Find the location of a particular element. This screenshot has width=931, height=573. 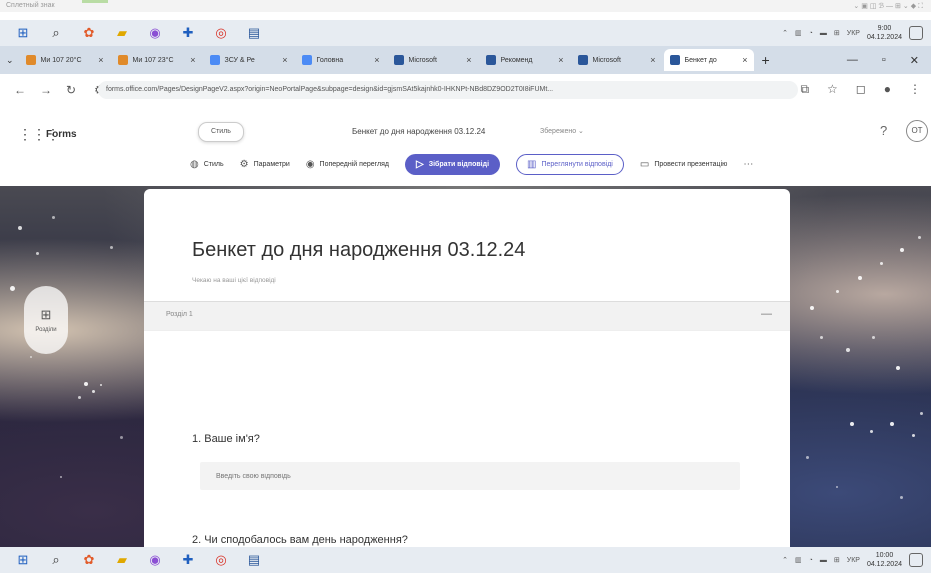

back-icon: ← is located at coordinates (20, 90).